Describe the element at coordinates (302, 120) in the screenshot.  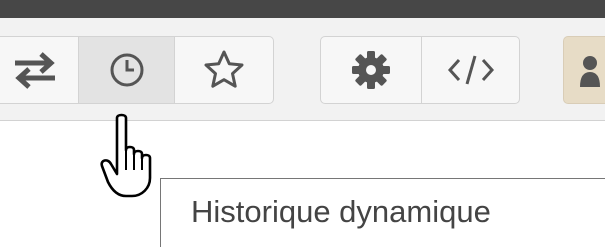
I see `toolbar-divider` at that location.